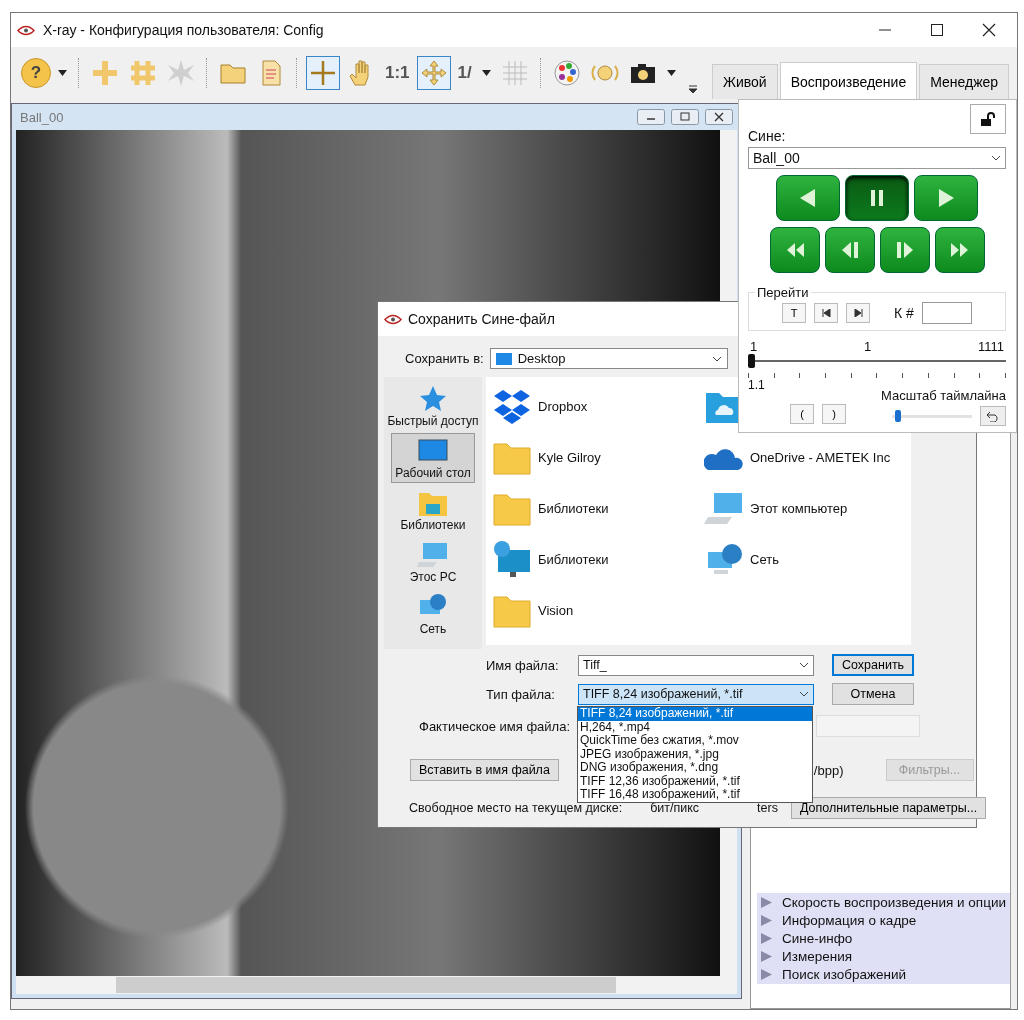  What do you see at coordinates (794, 313) in the screenshot?
I see `t-button: T` at bounding box center [794, 313].